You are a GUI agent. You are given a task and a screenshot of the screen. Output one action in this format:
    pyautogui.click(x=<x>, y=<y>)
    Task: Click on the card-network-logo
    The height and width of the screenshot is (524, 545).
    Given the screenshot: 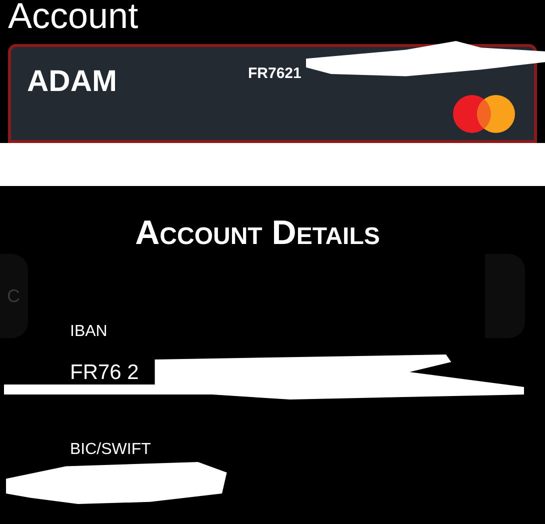 What is the action you would take?
    pyautogui.click(x=484, y=114)
    